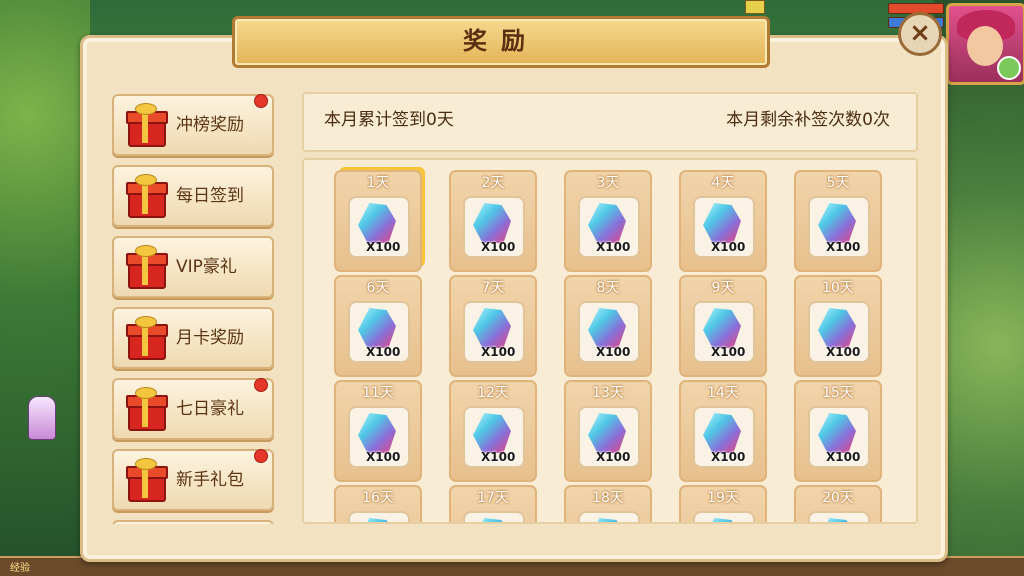 This screenshot has width=1024, height=576. Describe the element at coordinates (493, 498) in the screenshot. I see `day-label: 17天` at that location.